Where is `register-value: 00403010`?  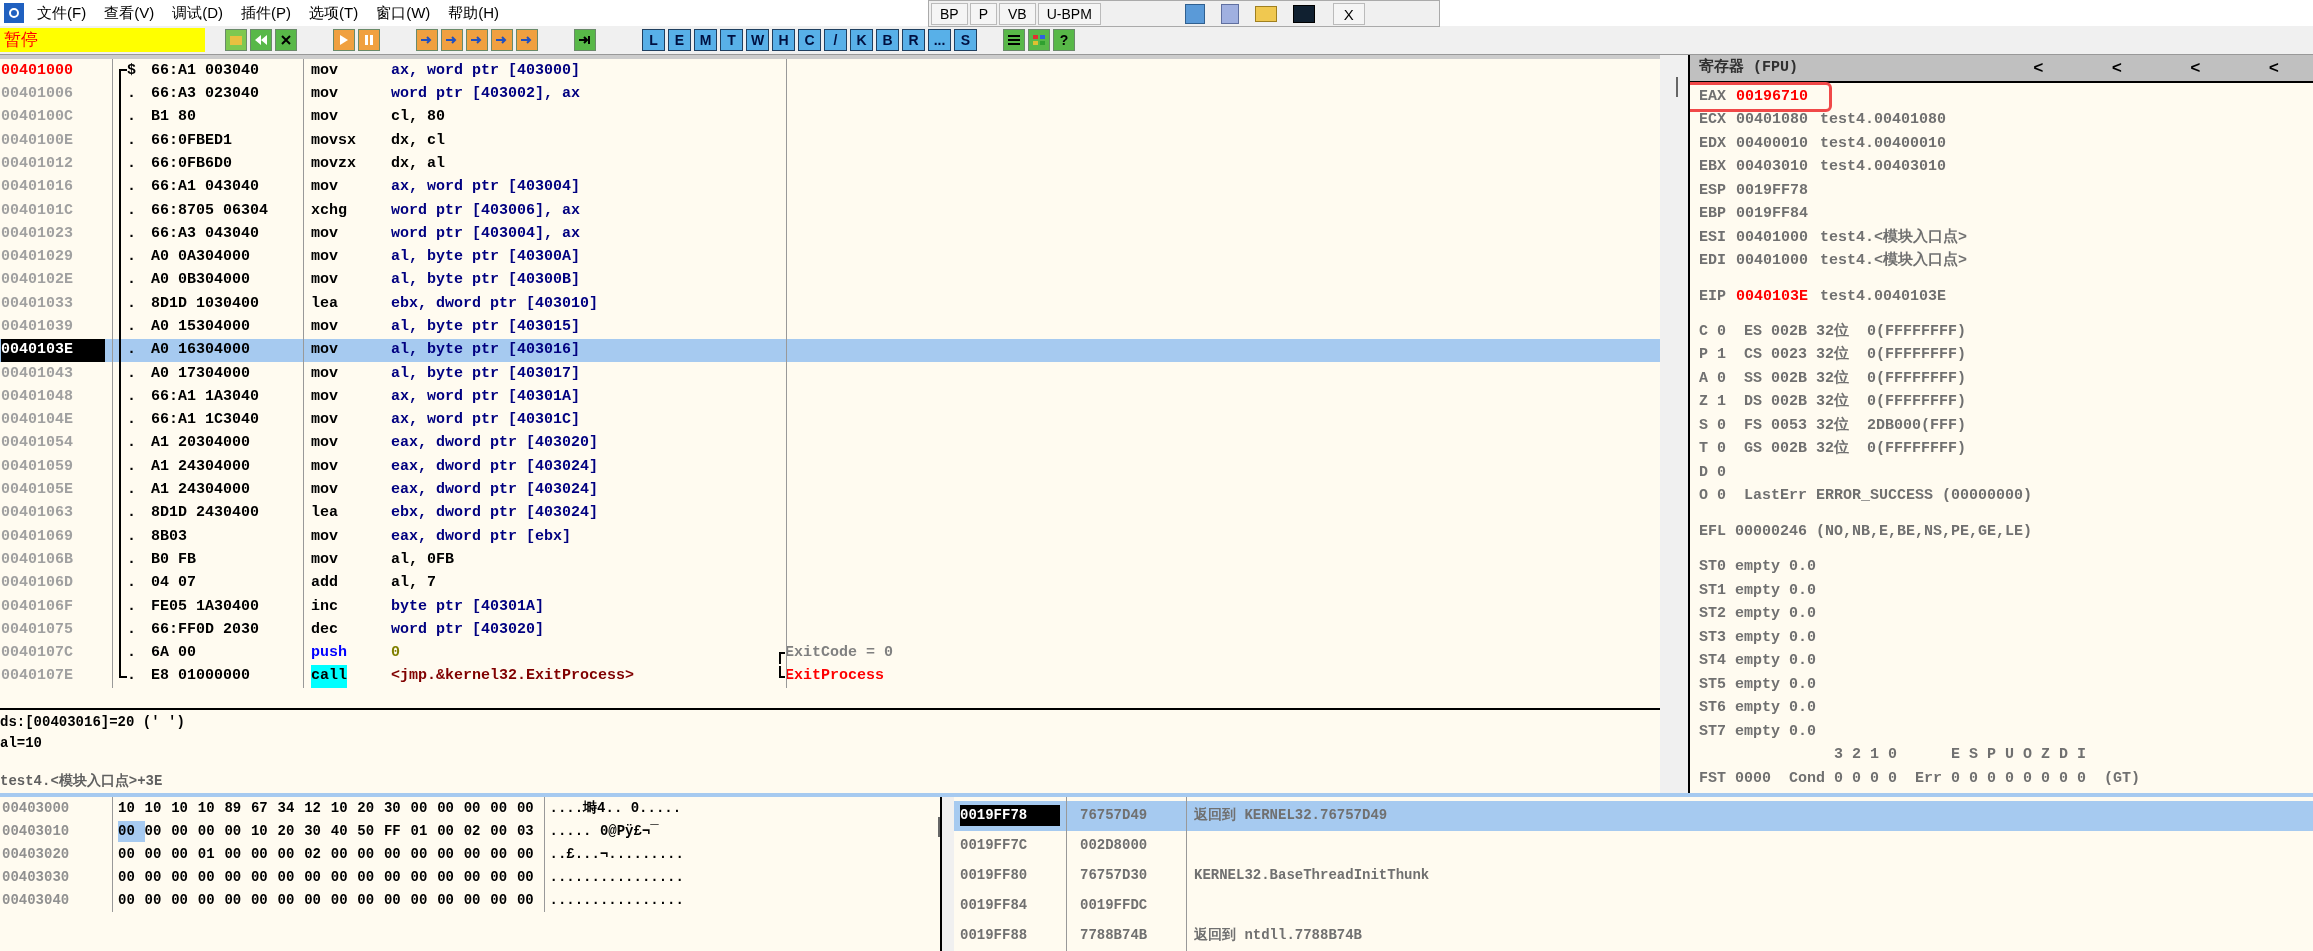
register-value: 00403010 is located at coordinates (1772, 167).